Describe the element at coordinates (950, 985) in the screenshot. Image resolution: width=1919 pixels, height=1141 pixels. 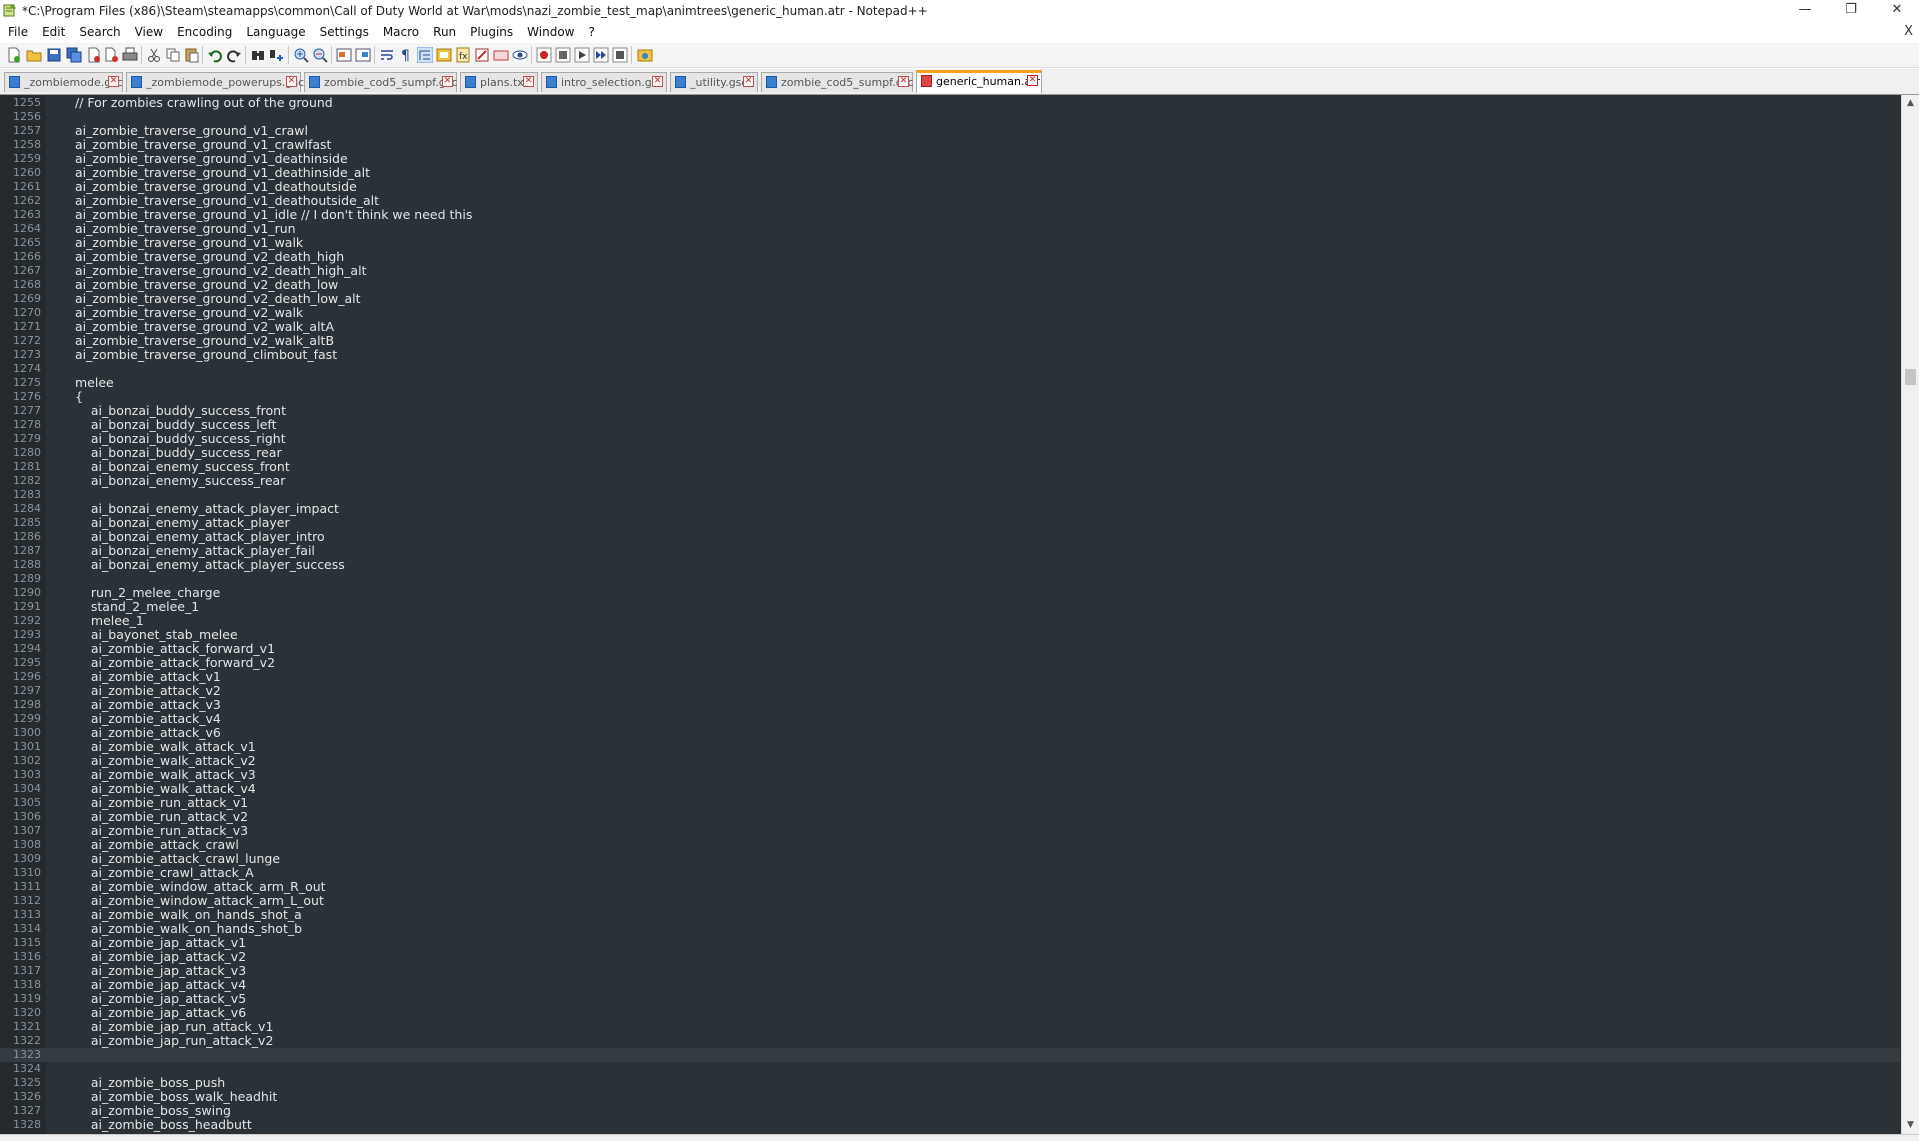
I see `code-line: 1318 ai_zombie_jap_attack_v4` at that location.